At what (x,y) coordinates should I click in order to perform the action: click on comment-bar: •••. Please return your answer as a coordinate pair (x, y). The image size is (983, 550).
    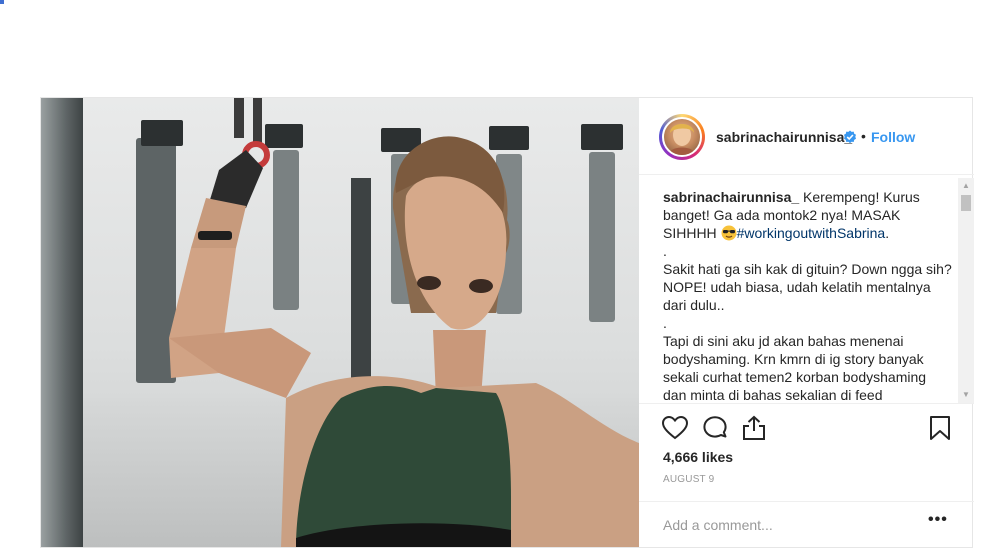
    Looking at the image, I should click on (806, 524).